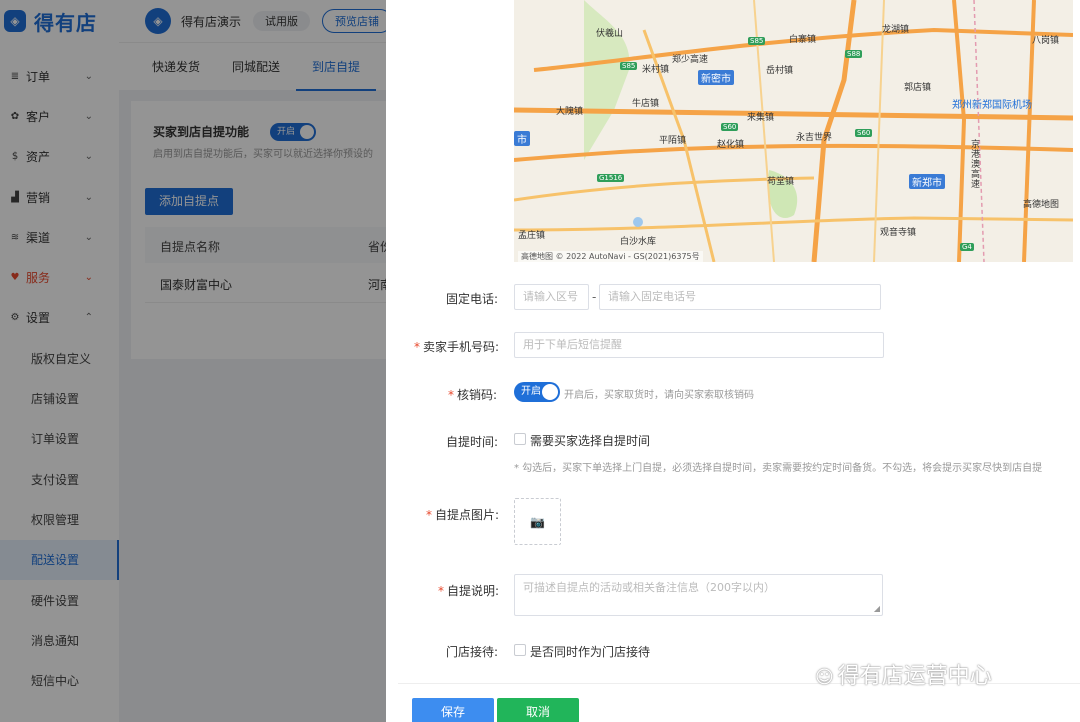  I want to click on reception-checkbox-label: 是否同时作为门店接待, so click(590, 651).